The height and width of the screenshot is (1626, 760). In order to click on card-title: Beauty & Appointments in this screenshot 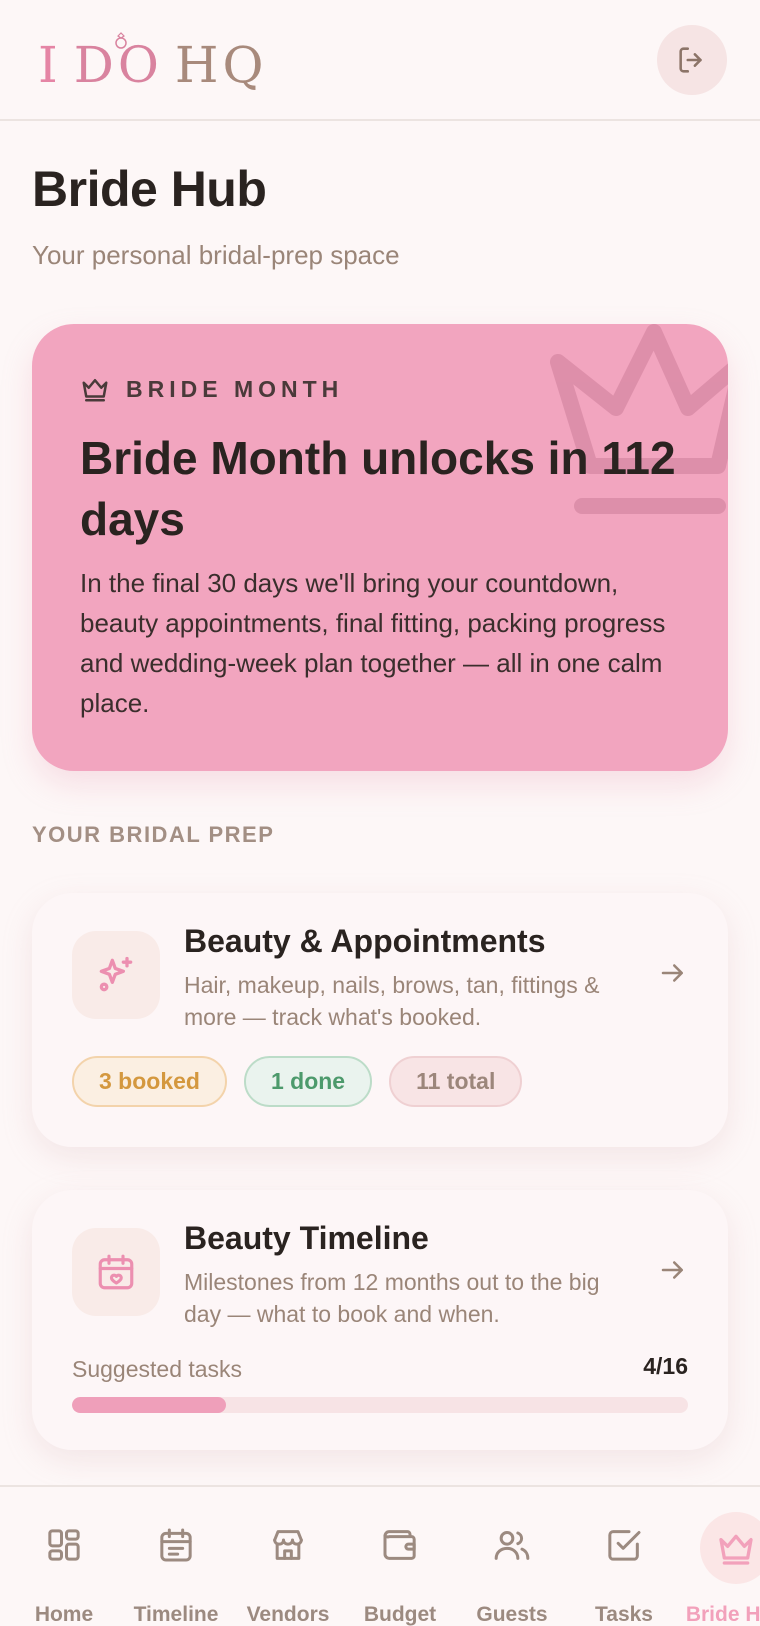, I will do `click(365, 941)`.